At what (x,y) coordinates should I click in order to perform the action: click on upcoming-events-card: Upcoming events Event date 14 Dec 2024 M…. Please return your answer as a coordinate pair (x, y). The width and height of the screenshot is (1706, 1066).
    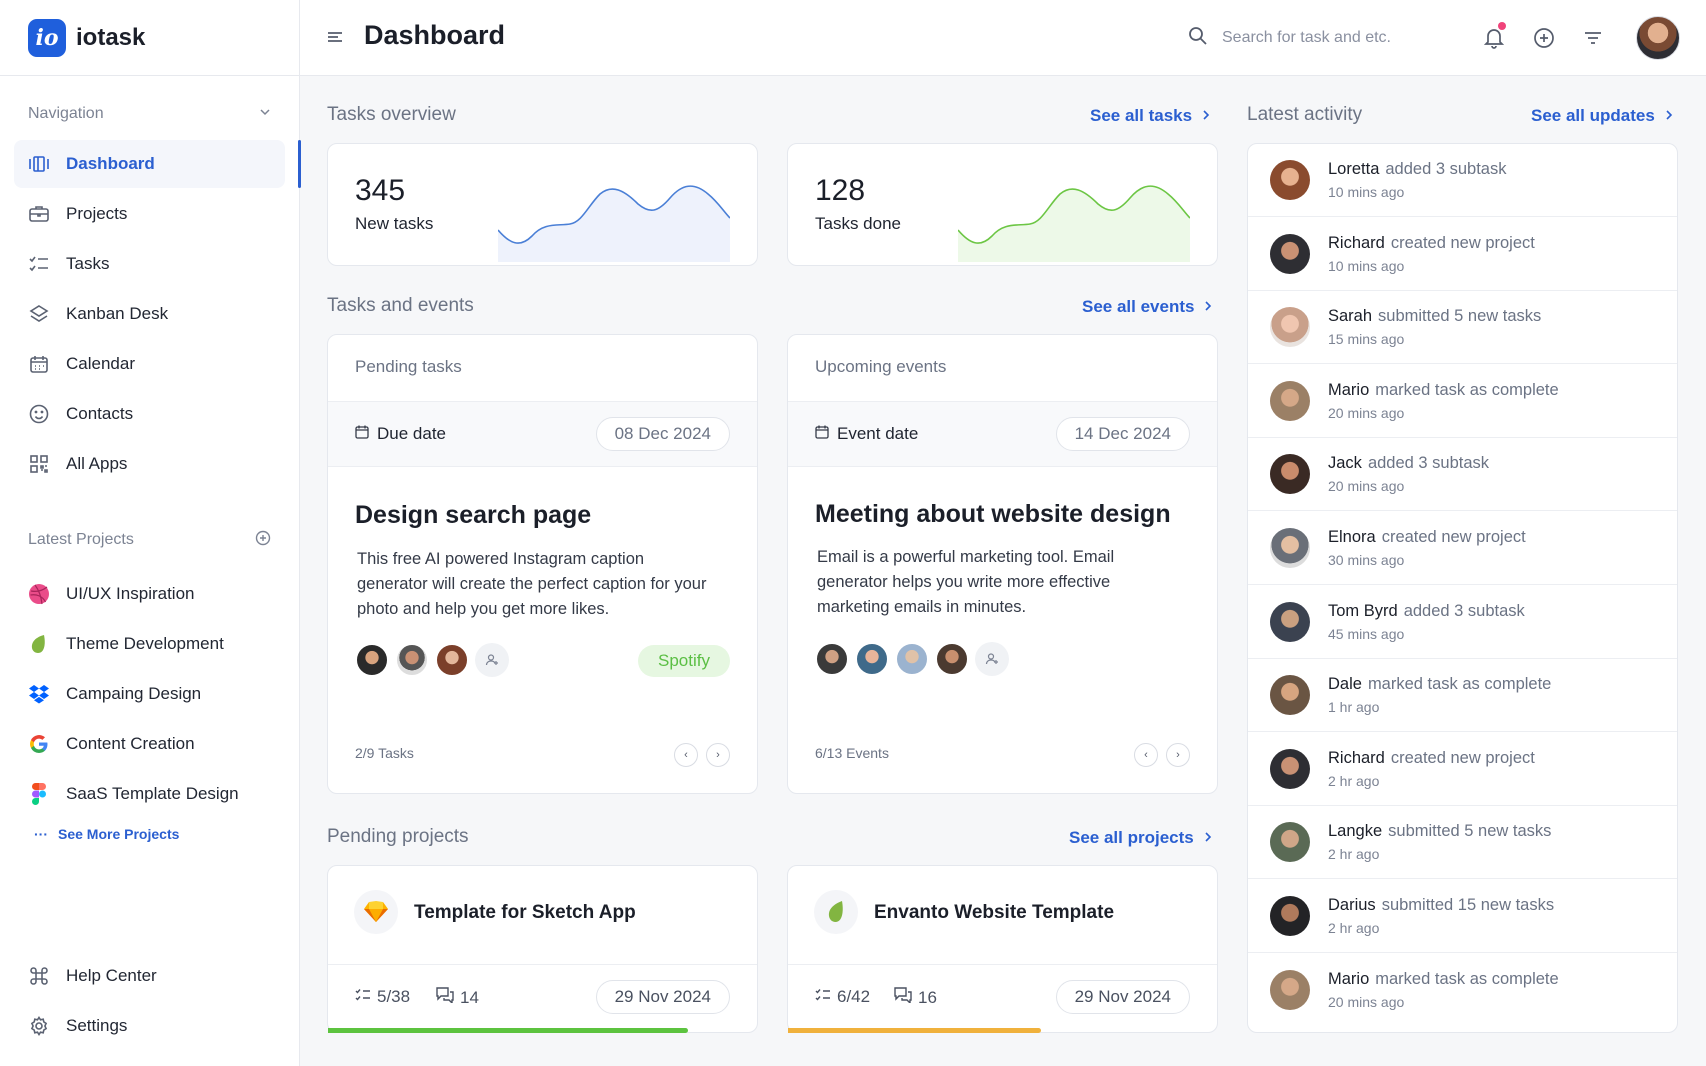
    Looking at the image, I should click on (1002, 564).